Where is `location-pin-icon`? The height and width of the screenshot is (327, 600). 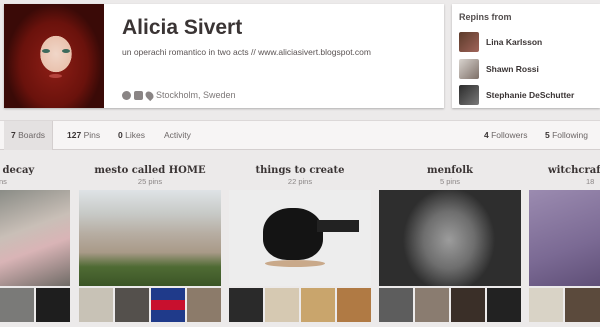
location-pin-icon is located at coordinates (149, 95).